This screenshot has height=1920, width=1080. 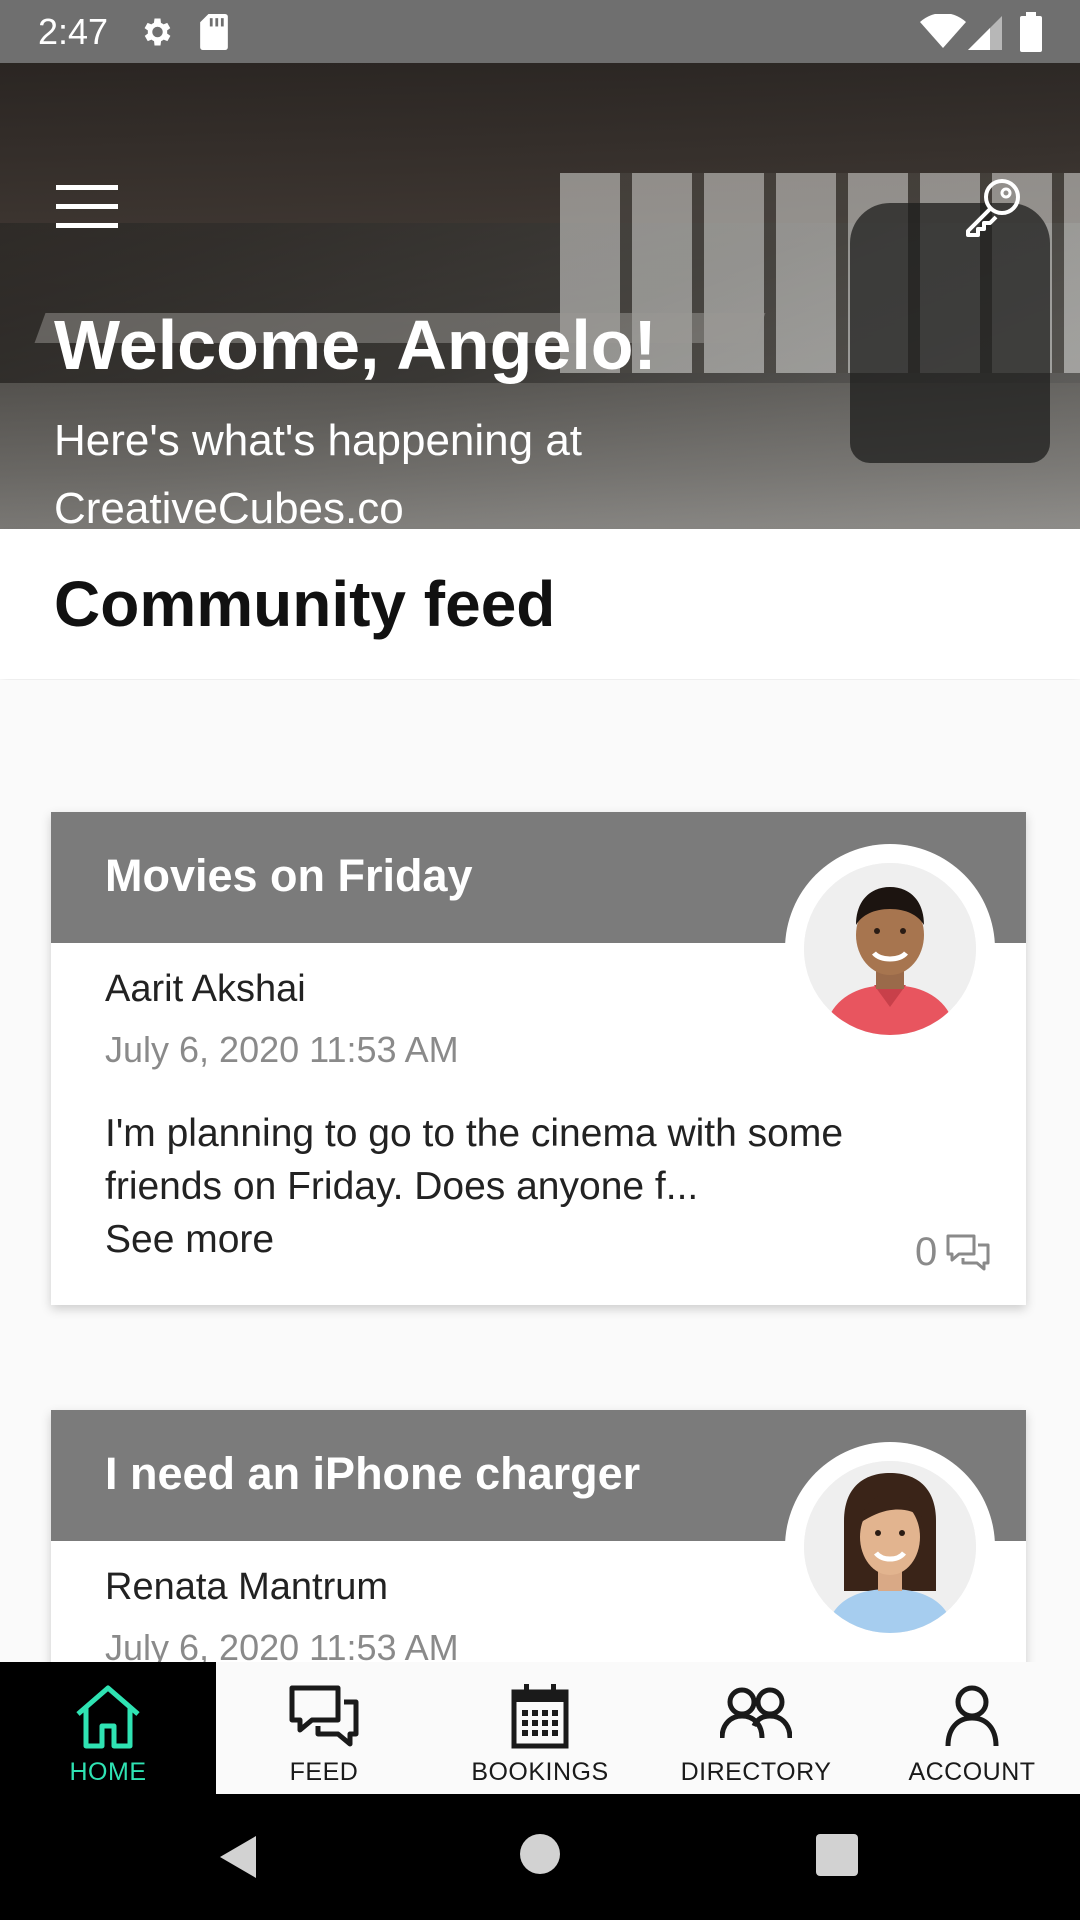 What do you see at coordinates (324, 1716) in the screenshot?
I see `chat-icon` at bounding box center [324, 1716].